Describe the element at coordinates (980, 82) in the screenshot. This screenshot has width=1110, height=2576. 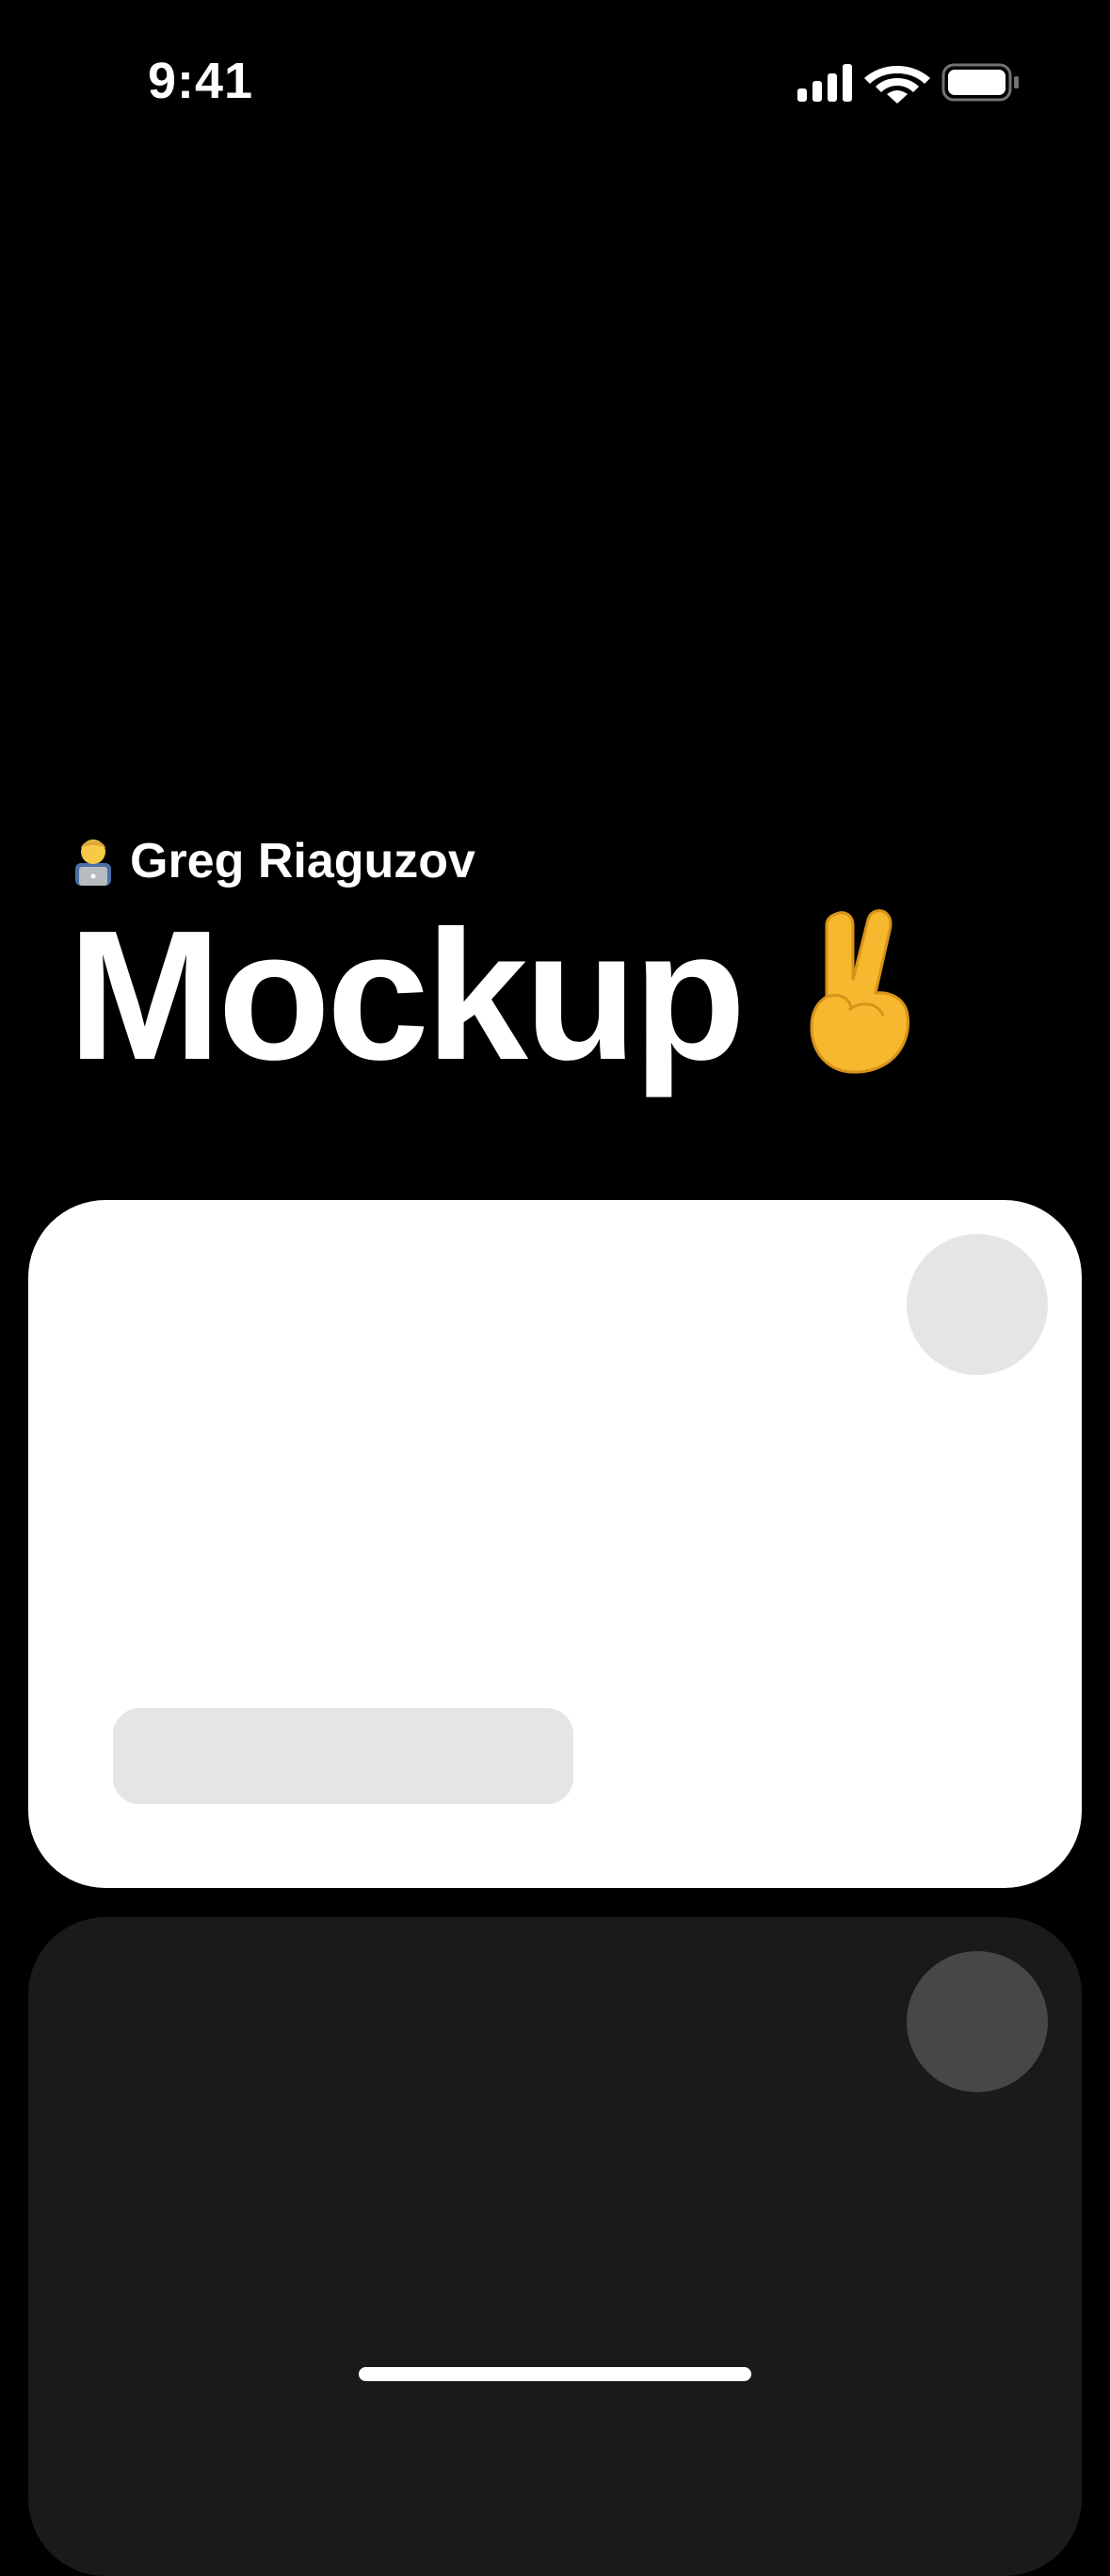
I see `battery-icon` at that location.